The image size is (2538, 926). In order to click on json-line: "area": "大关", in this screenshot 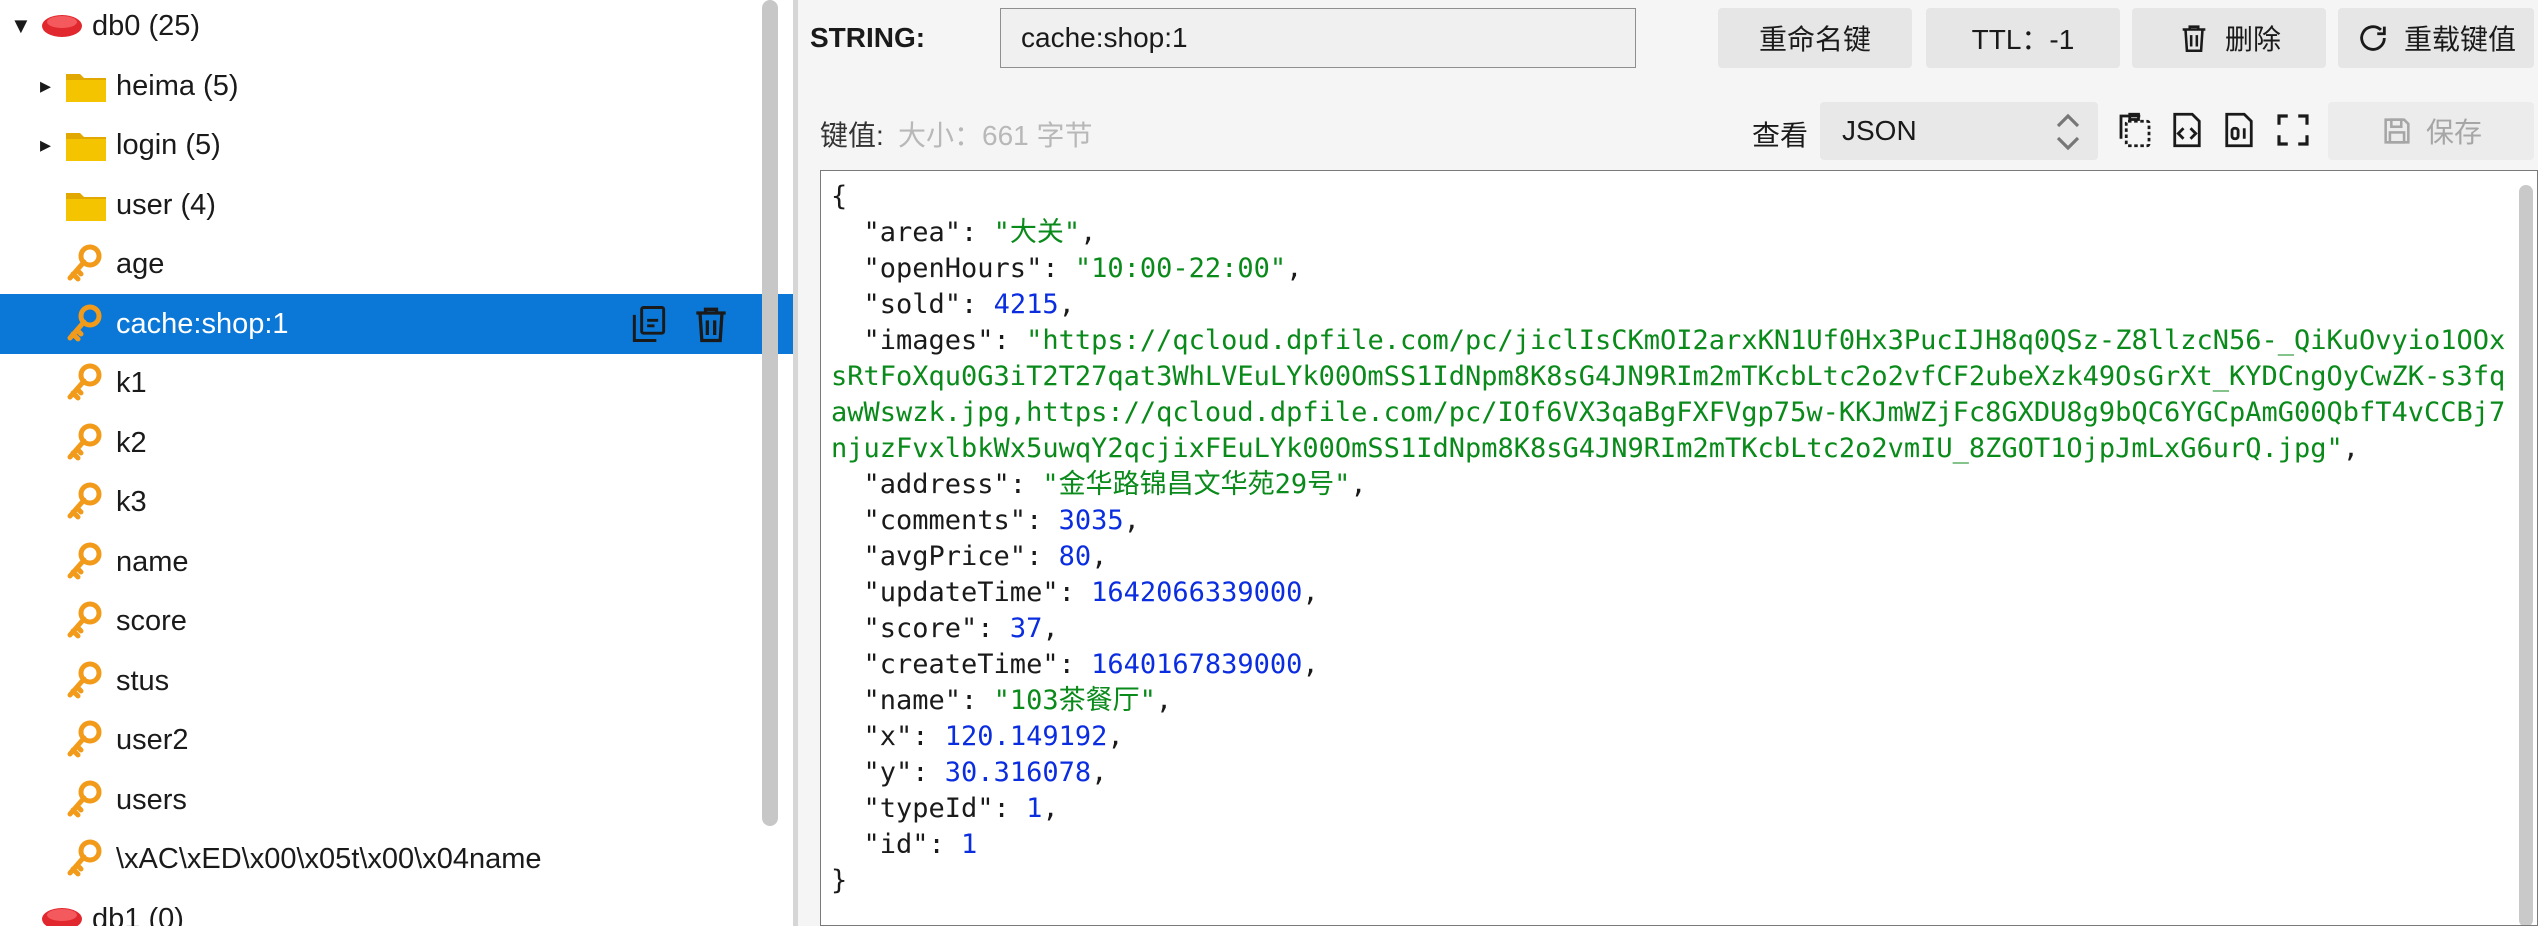, I will do `click(1671, 233)`.